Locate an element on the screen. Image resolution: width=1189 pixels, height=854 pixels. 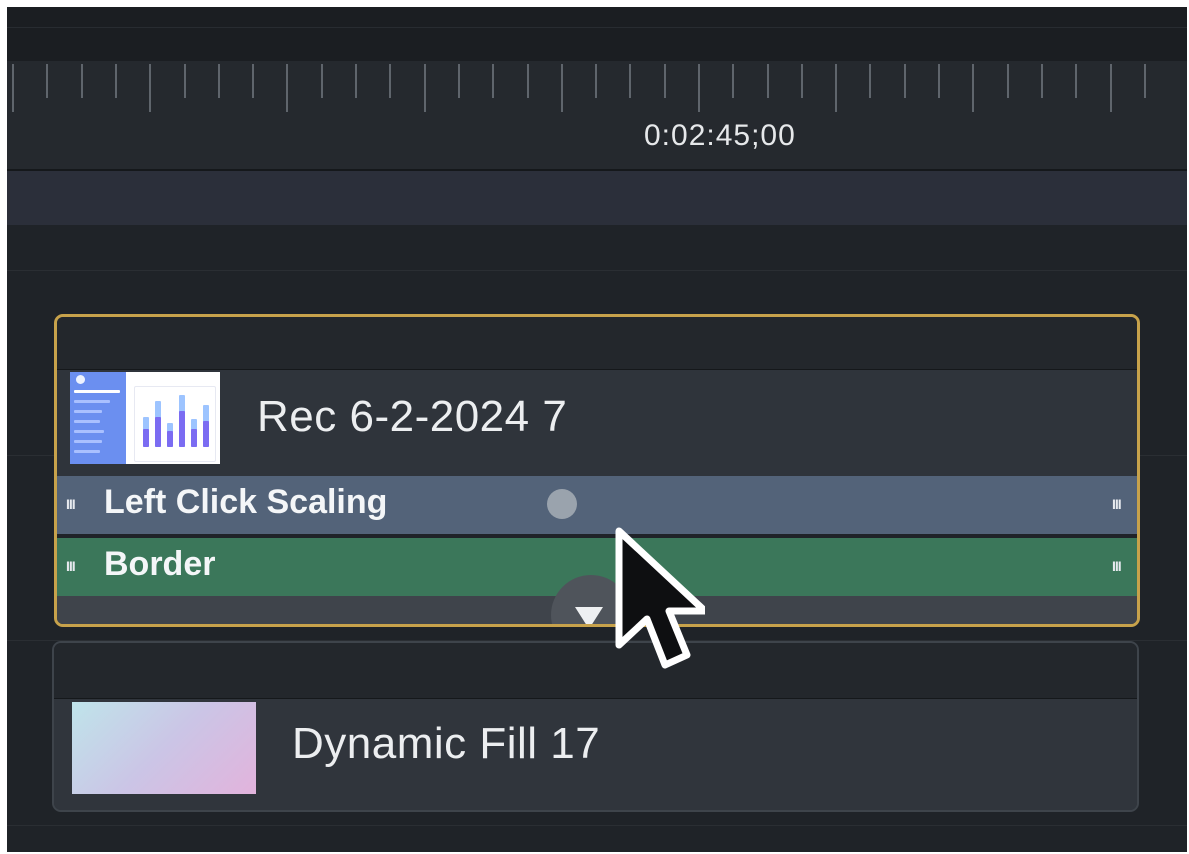
effect-left-click-scaling: III Left Click Scaling III is located at coordinates (597, 505).